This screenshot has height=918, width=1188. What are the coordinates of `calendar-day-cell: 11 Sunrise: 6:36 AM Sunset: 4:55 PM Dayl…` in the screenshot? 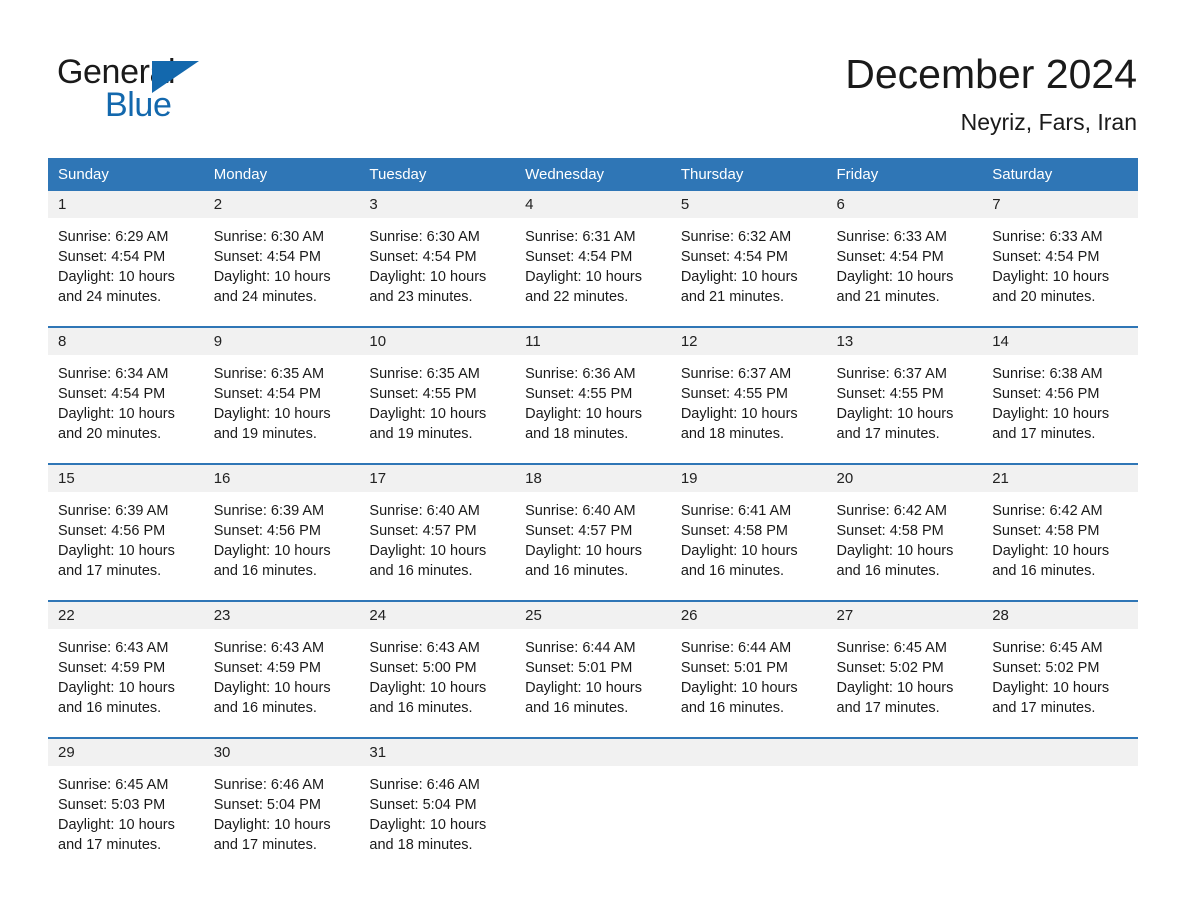 It's located at (593, 395).